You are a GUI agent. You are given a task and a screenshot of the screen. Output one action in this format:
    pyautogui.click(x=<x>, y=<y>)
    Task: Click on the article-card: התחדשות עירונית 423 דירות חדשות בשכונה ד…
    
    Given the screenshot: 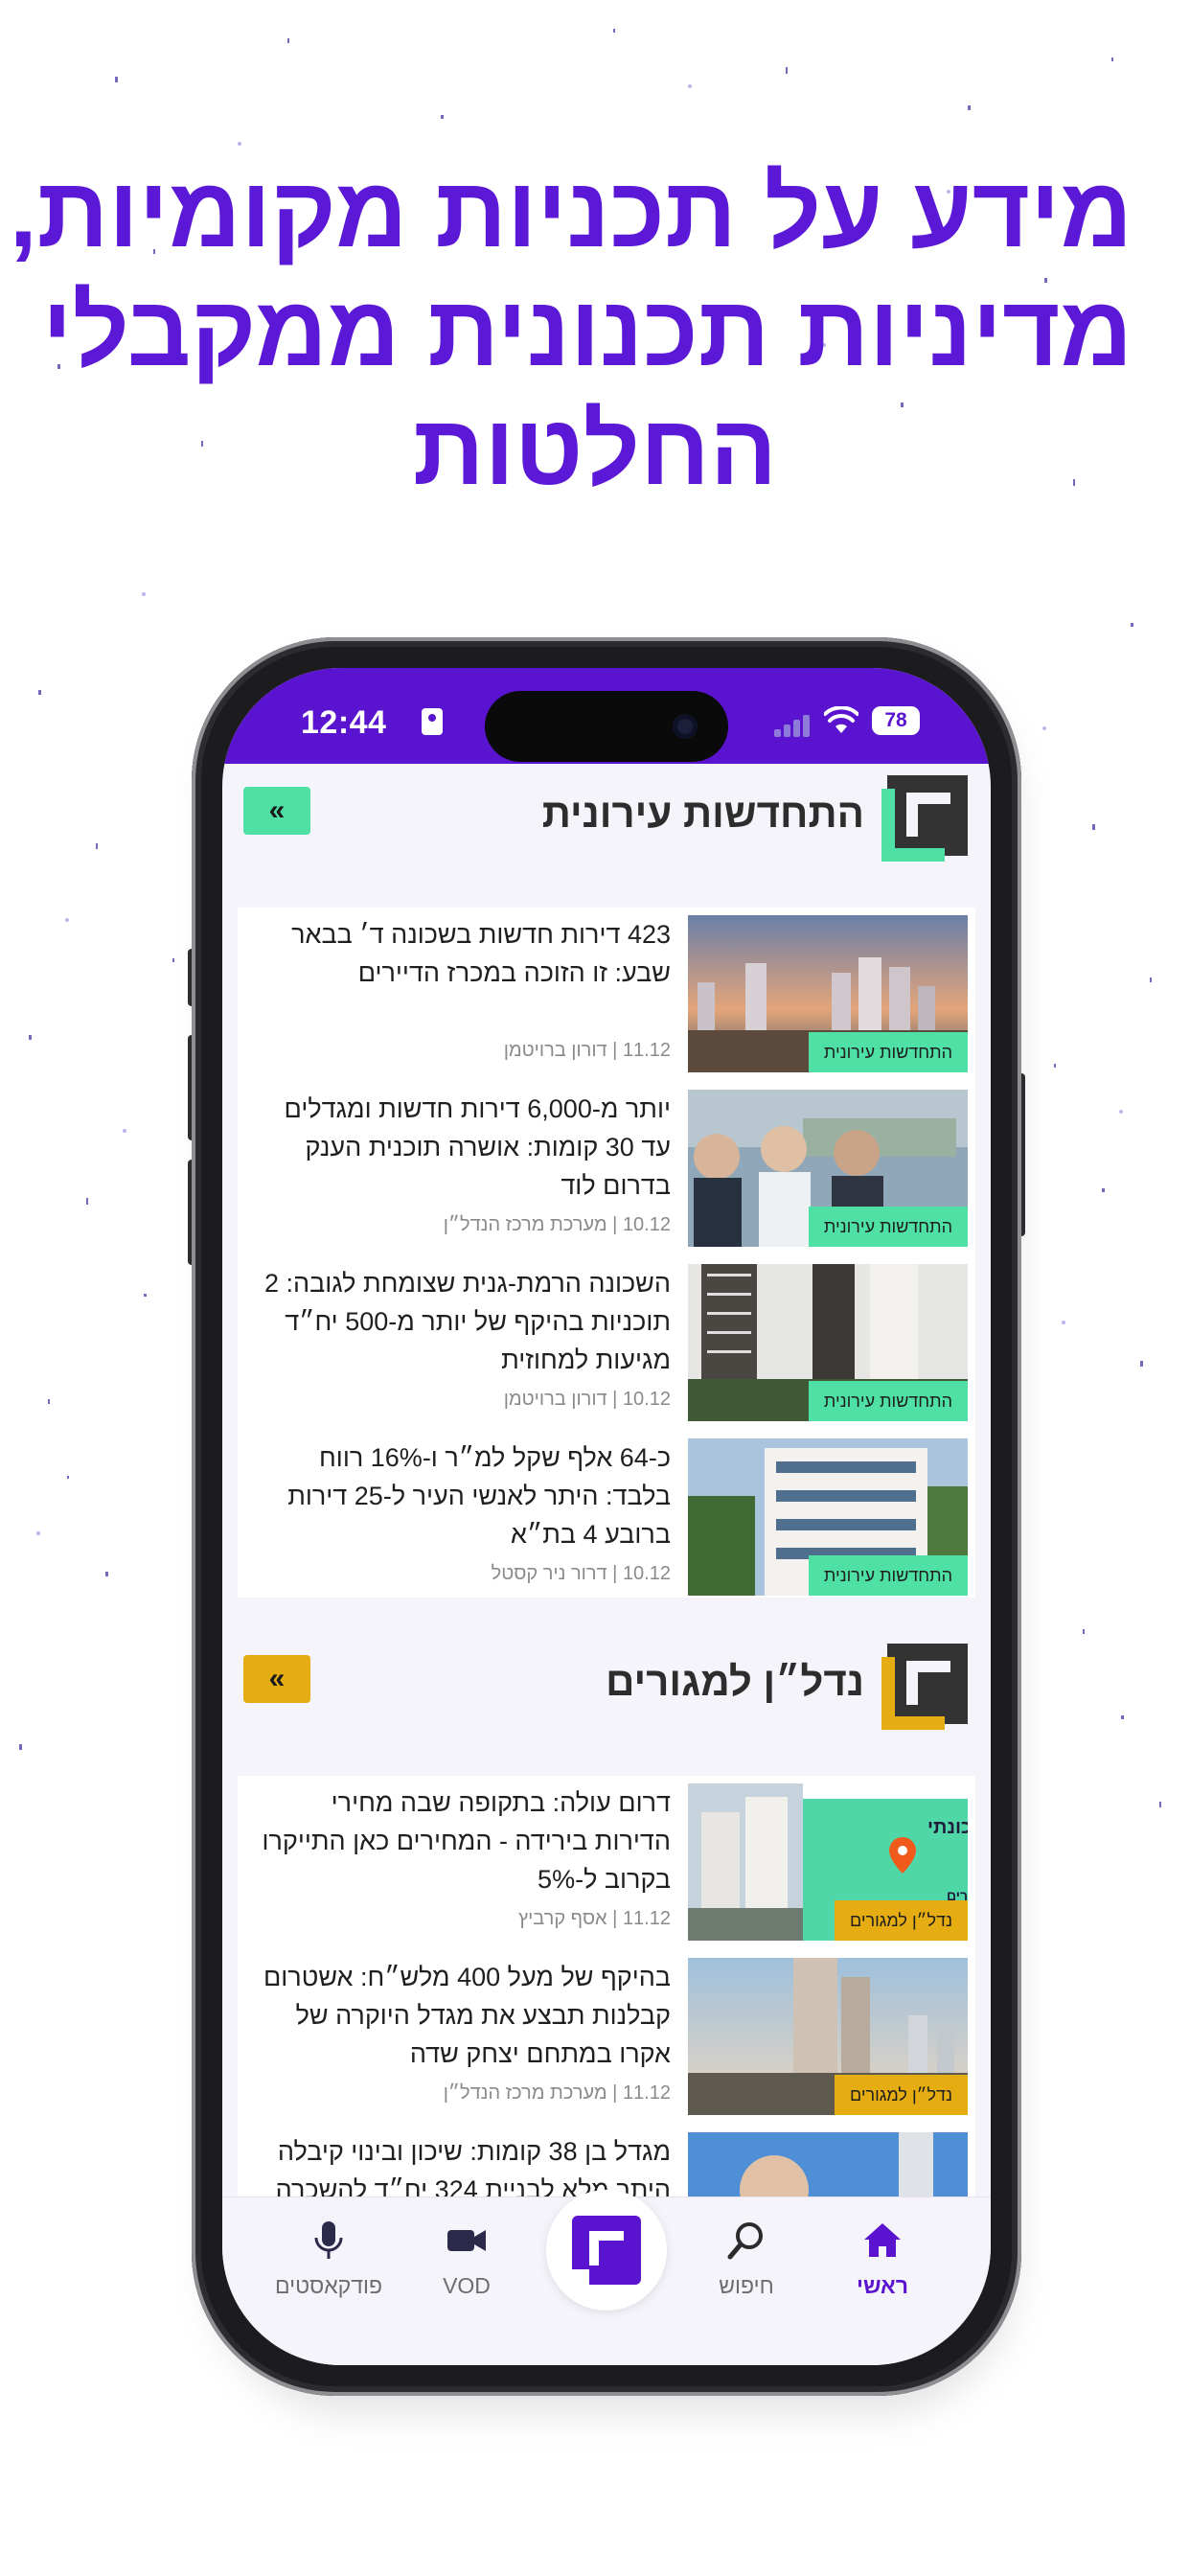 What is the action you would take?
    pyautogui.click(x=606, y=990)
    